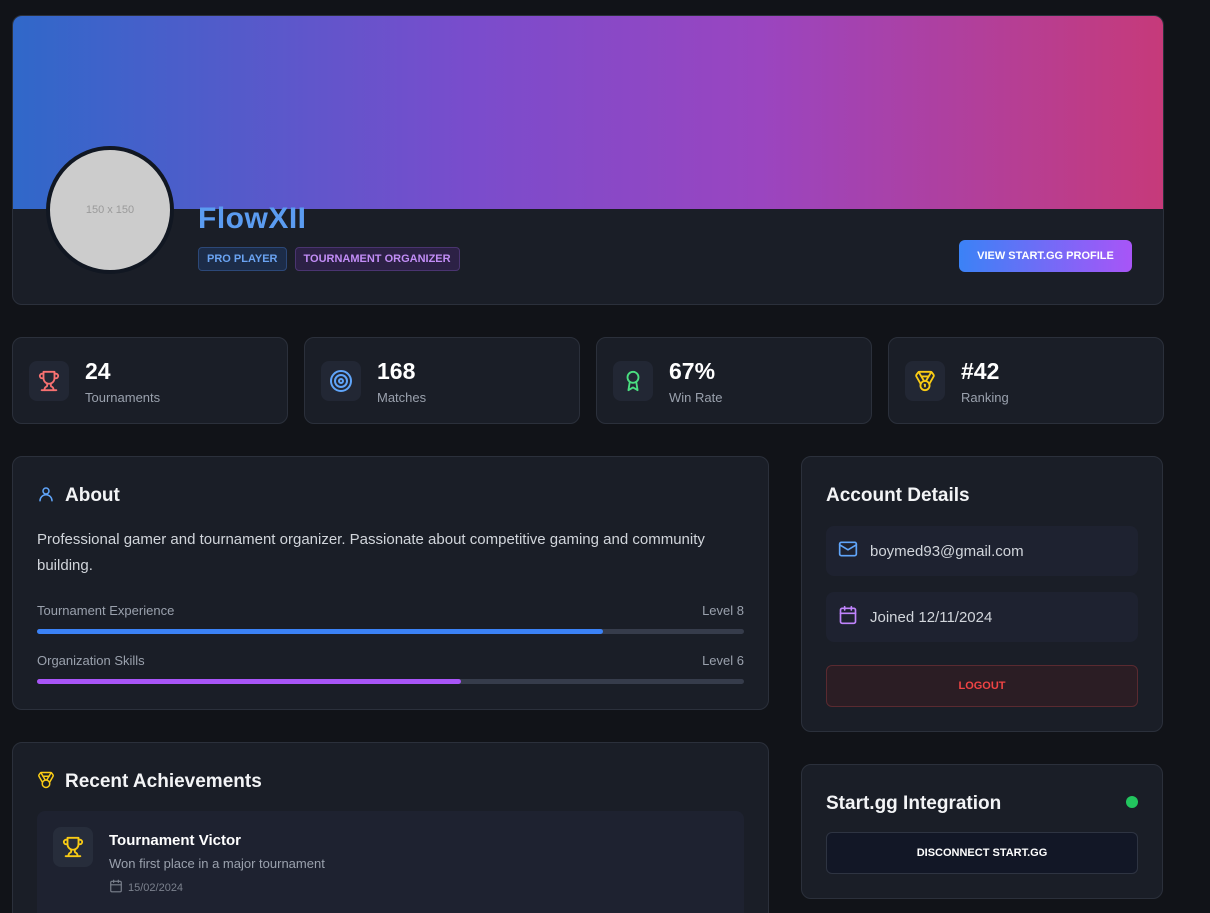 The width and height of the screenshot is (1210, 913). I want to click on achievement-title: Tournament Victor, so click(175, 840).